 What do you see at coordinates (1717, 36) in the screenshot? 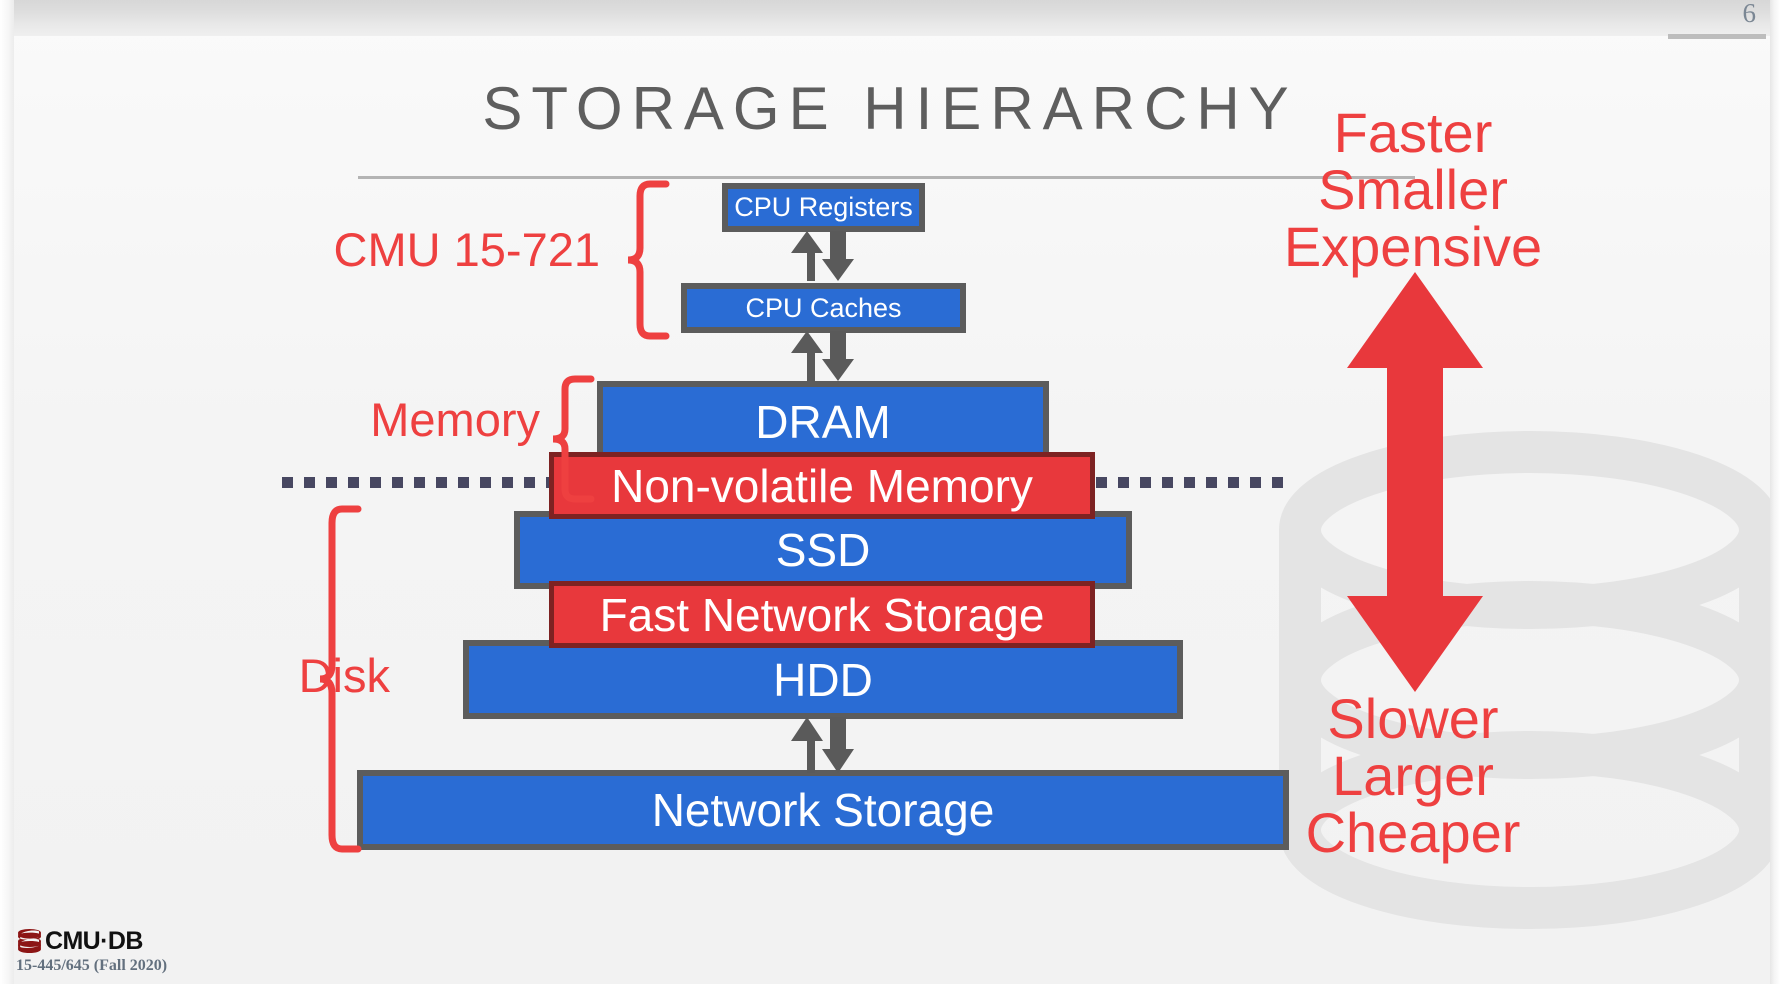
I see `page-number-rule` at bounding box center [1717, 36].